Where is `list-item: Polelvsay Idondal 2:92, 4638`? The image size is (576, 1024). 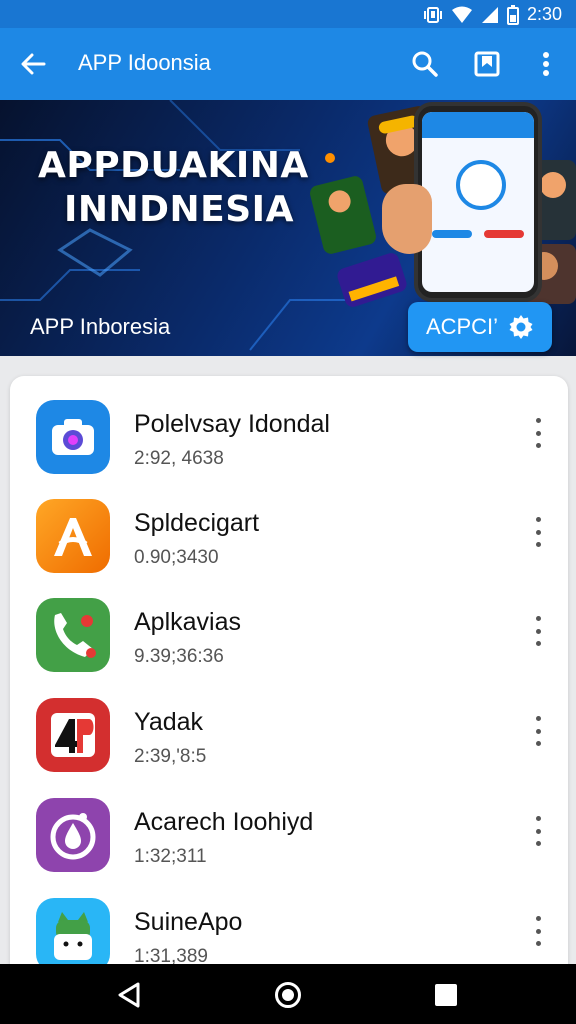 list-item: Polelvsay Idondal 2:92, 4638 is located at coordinates (289, 426).